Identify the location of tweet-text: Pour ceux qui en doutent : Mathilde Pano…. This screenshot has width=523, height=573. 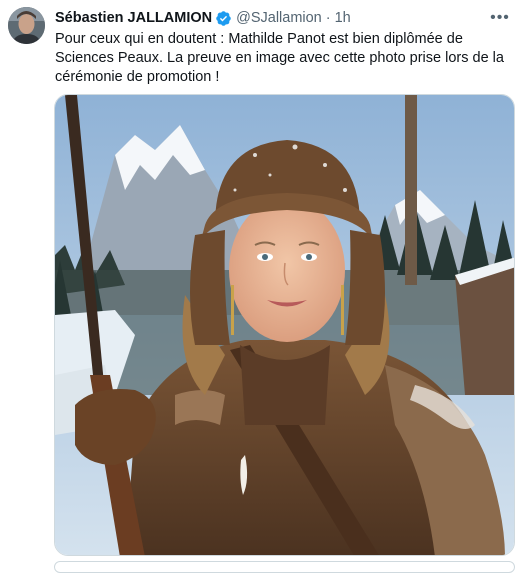
(279, 58).